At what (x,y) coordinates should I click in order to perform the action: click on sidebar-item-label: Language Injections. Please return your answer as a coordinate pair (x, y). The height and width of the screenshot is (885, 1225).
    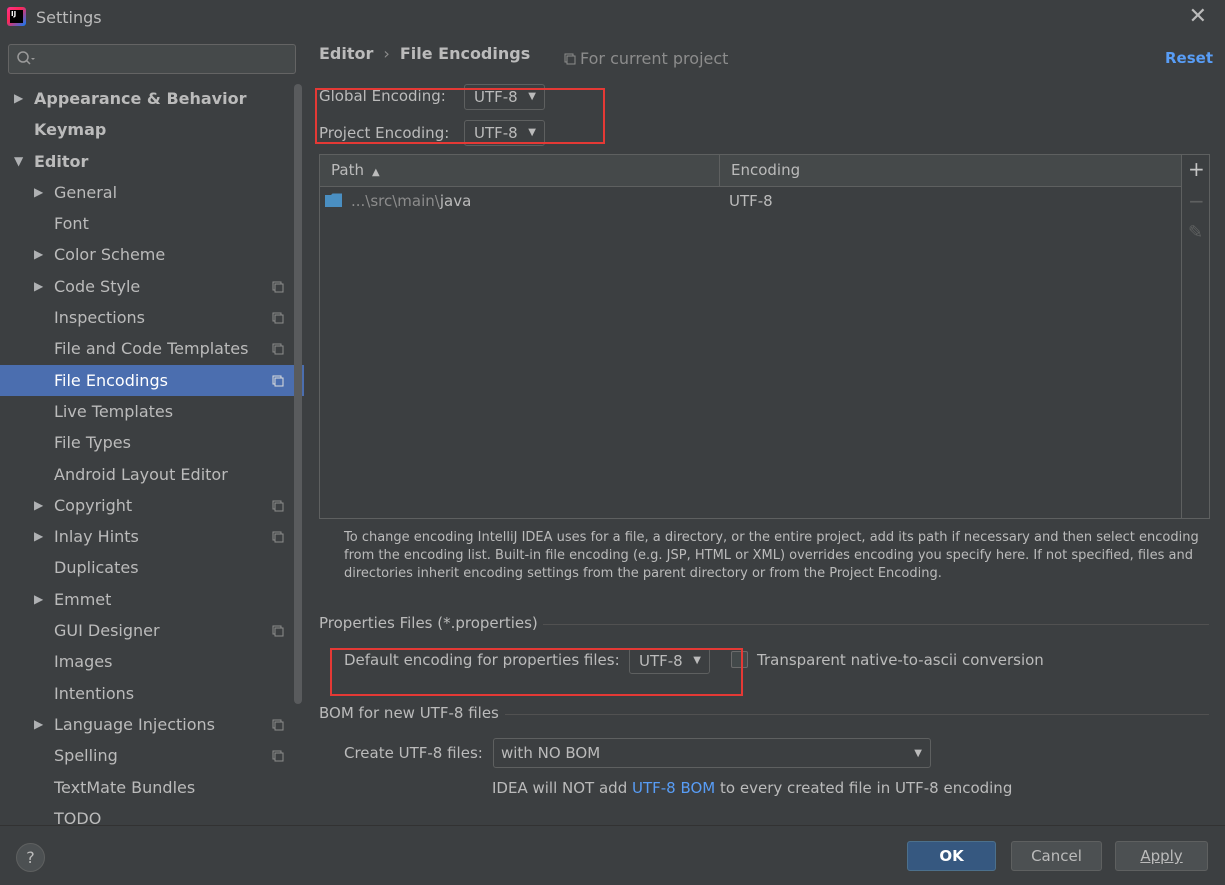
    Looking at the image, I should click on (134, 724).